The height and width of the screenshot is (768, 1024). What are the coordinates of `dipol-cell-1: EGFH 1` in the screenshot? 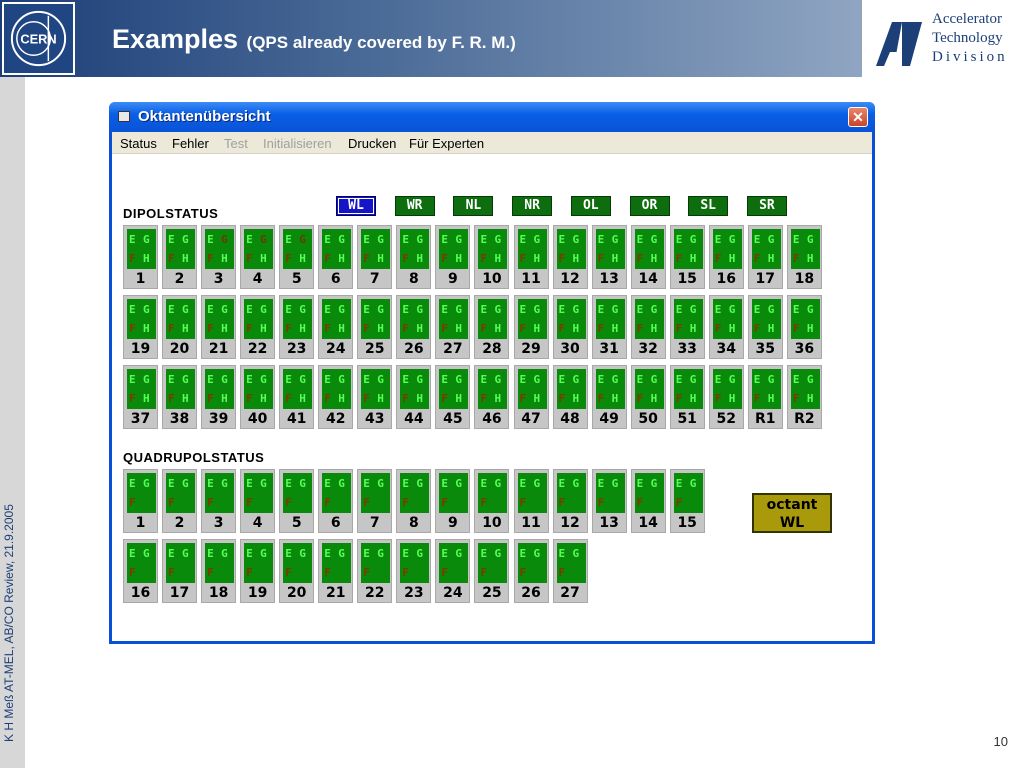 It's located at (140, 257).